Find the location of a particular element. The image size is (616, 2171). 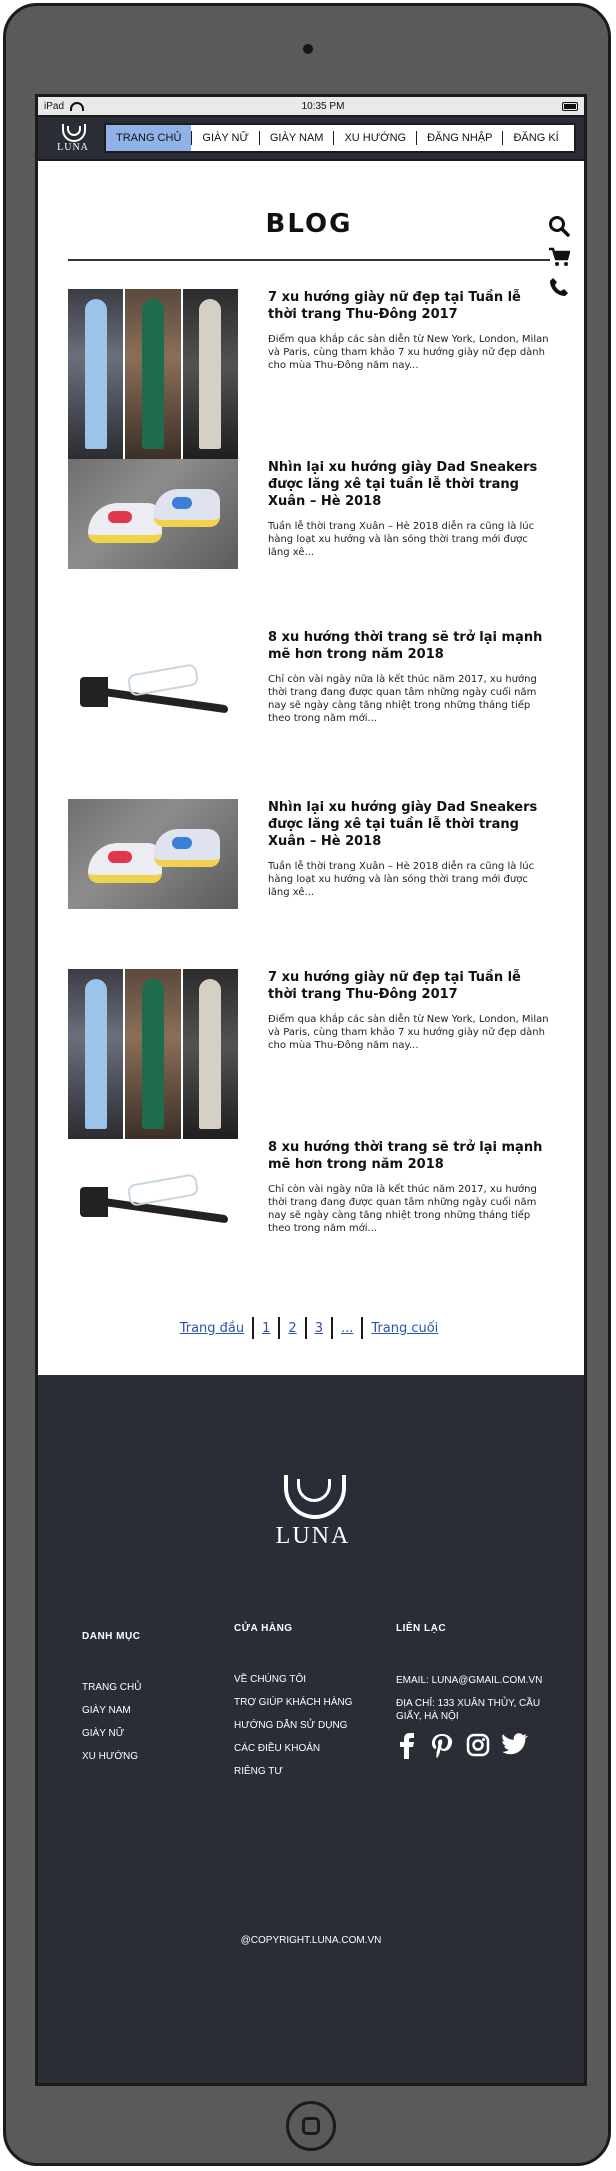

pagination-first: Trang đầu is located at coordinates (212, 1328).